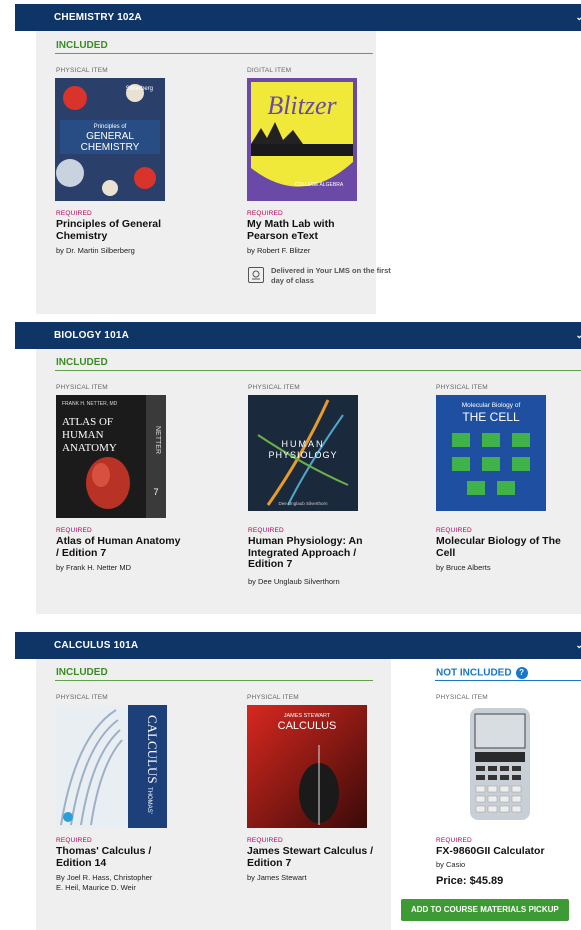 This screenshot has width=581, height=930. Describe the element at coordinates (312, 857) in the screenshot. I see `item-title: James Stewart Calculus / Edition 7` at that location.